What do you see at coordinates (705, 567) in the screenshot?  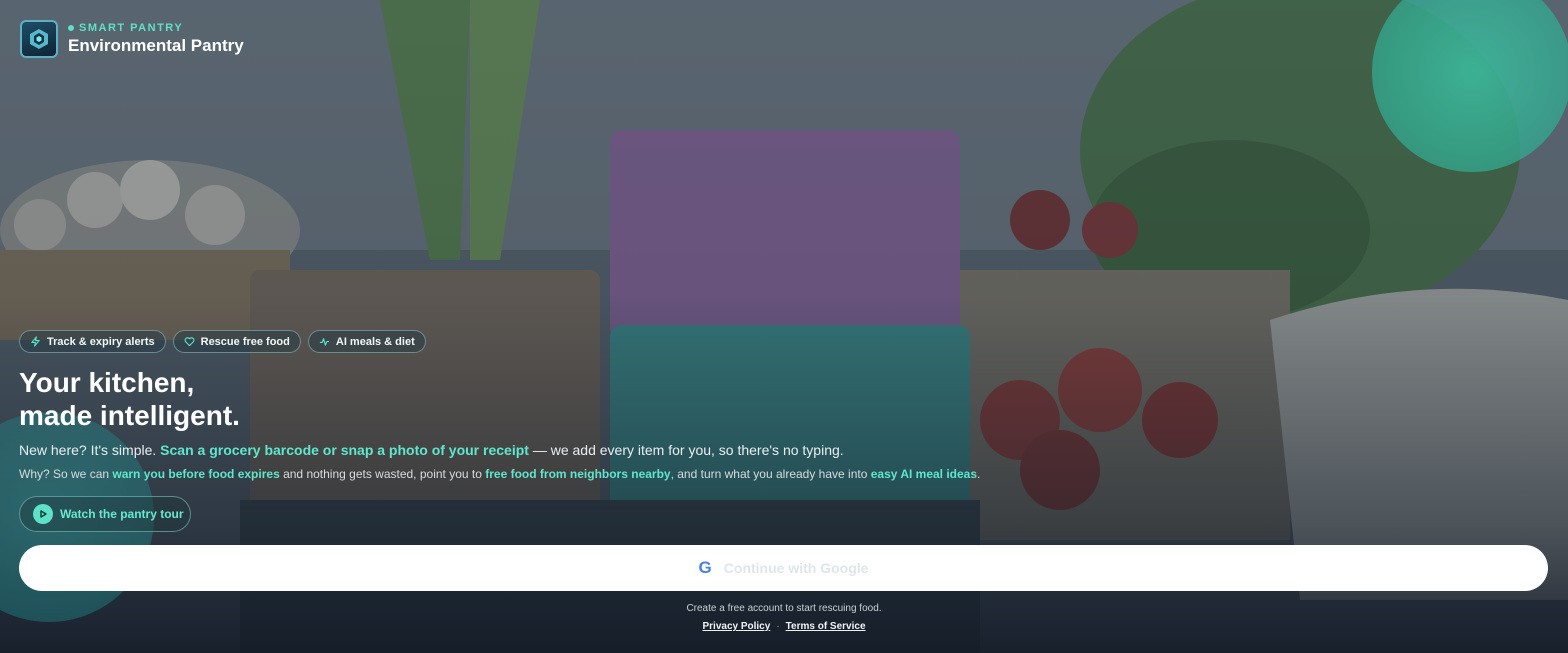 I see `google-logo-icon: G` at bounding box center [705, 567].